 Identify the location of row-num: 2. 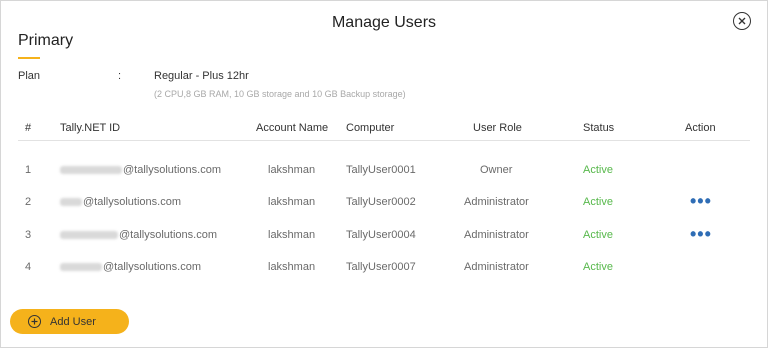
(28, 202).